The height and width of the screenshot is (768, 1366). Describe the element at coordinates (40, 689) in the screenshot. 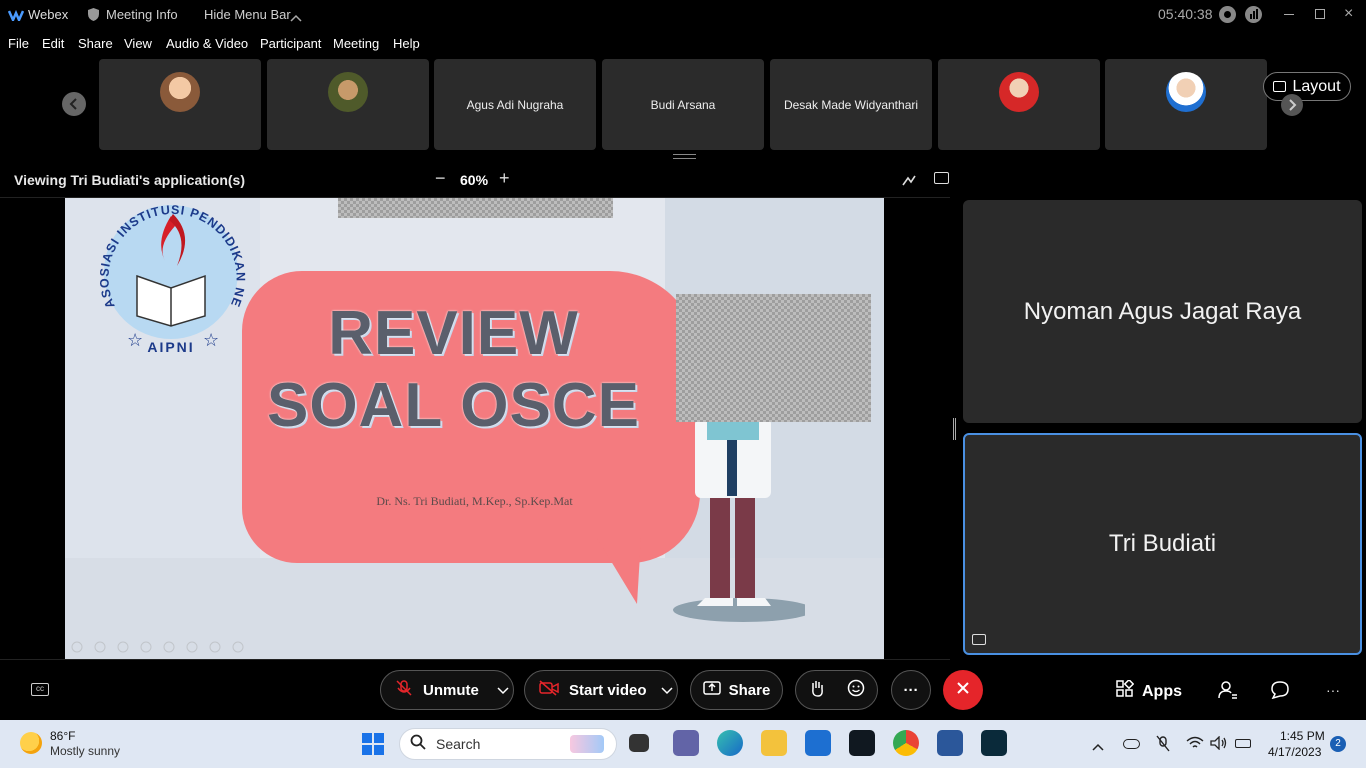

I see `captions-icon: cc` at that location.